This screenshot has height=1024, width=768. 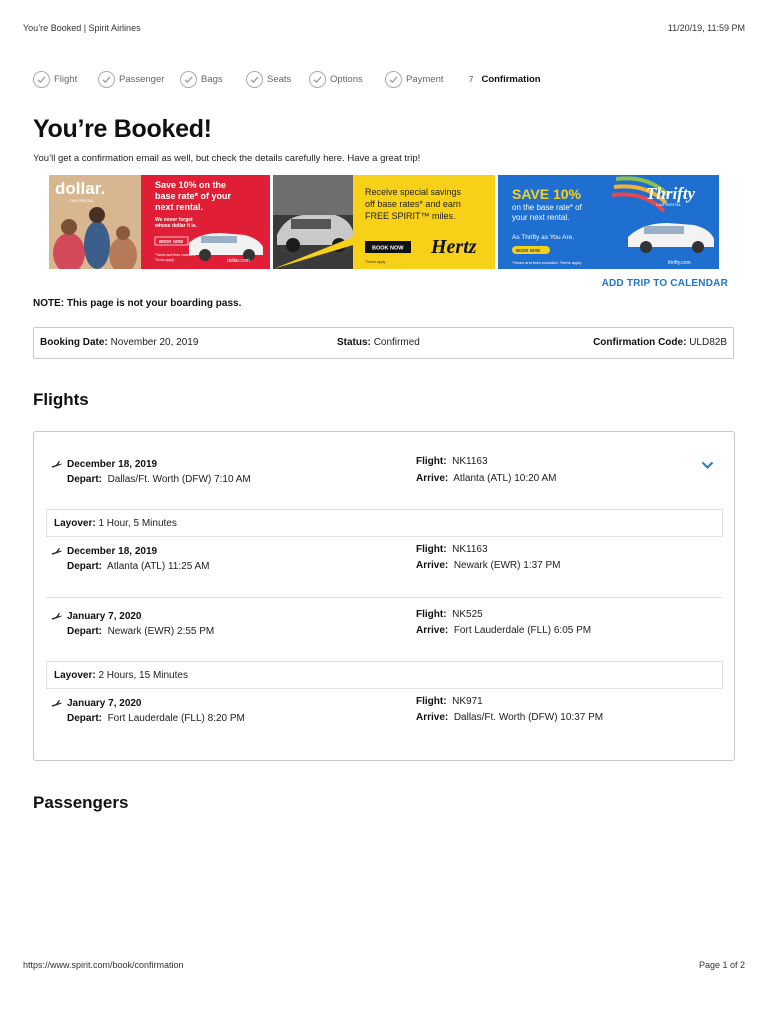 I want to click on thrifty-fine-print: *Taxes and fees excluded. Terms apply., so click(x=547, y=262).